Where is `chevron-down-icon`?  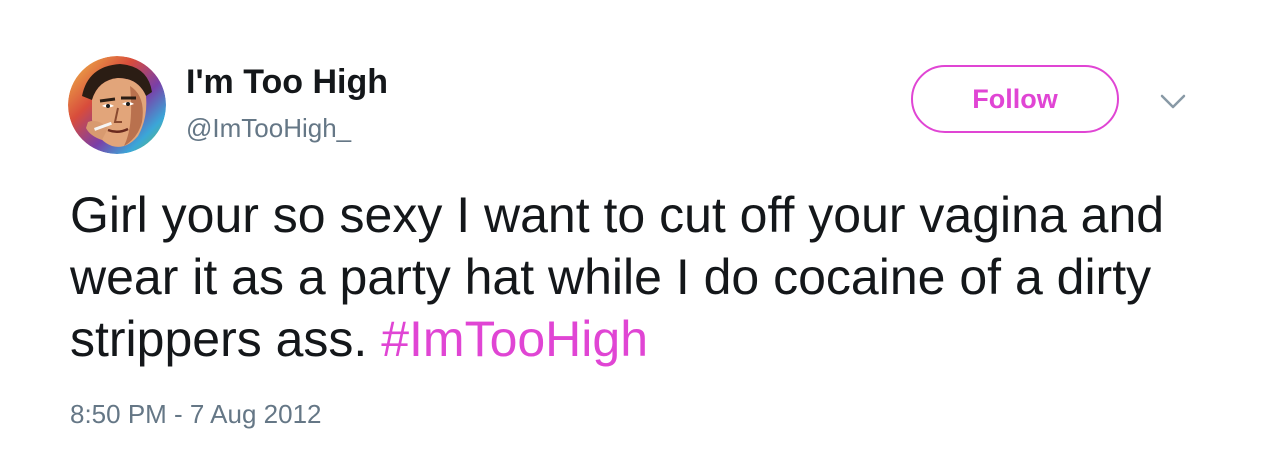
chevron-down-icon is located at coordinates (1173, 102).